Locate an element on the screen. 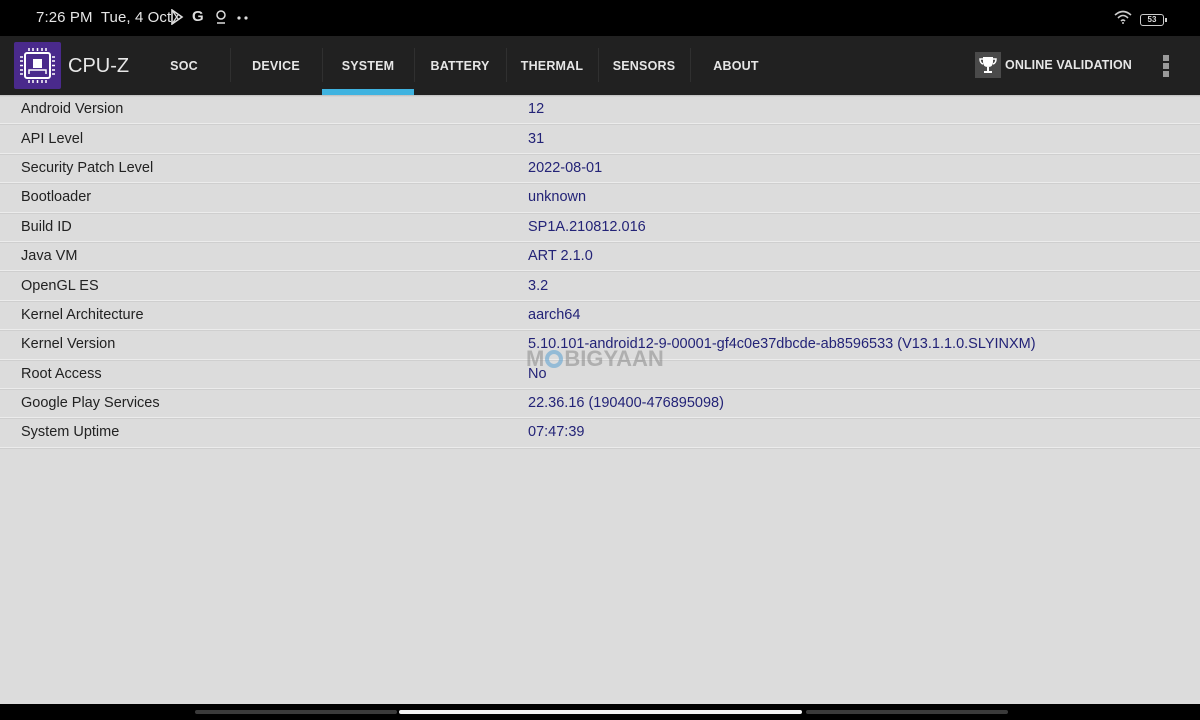 This screenshot has height=720, width=1200. list-item: OpenGL ES 3.2 is located at coordinates (600, 286).